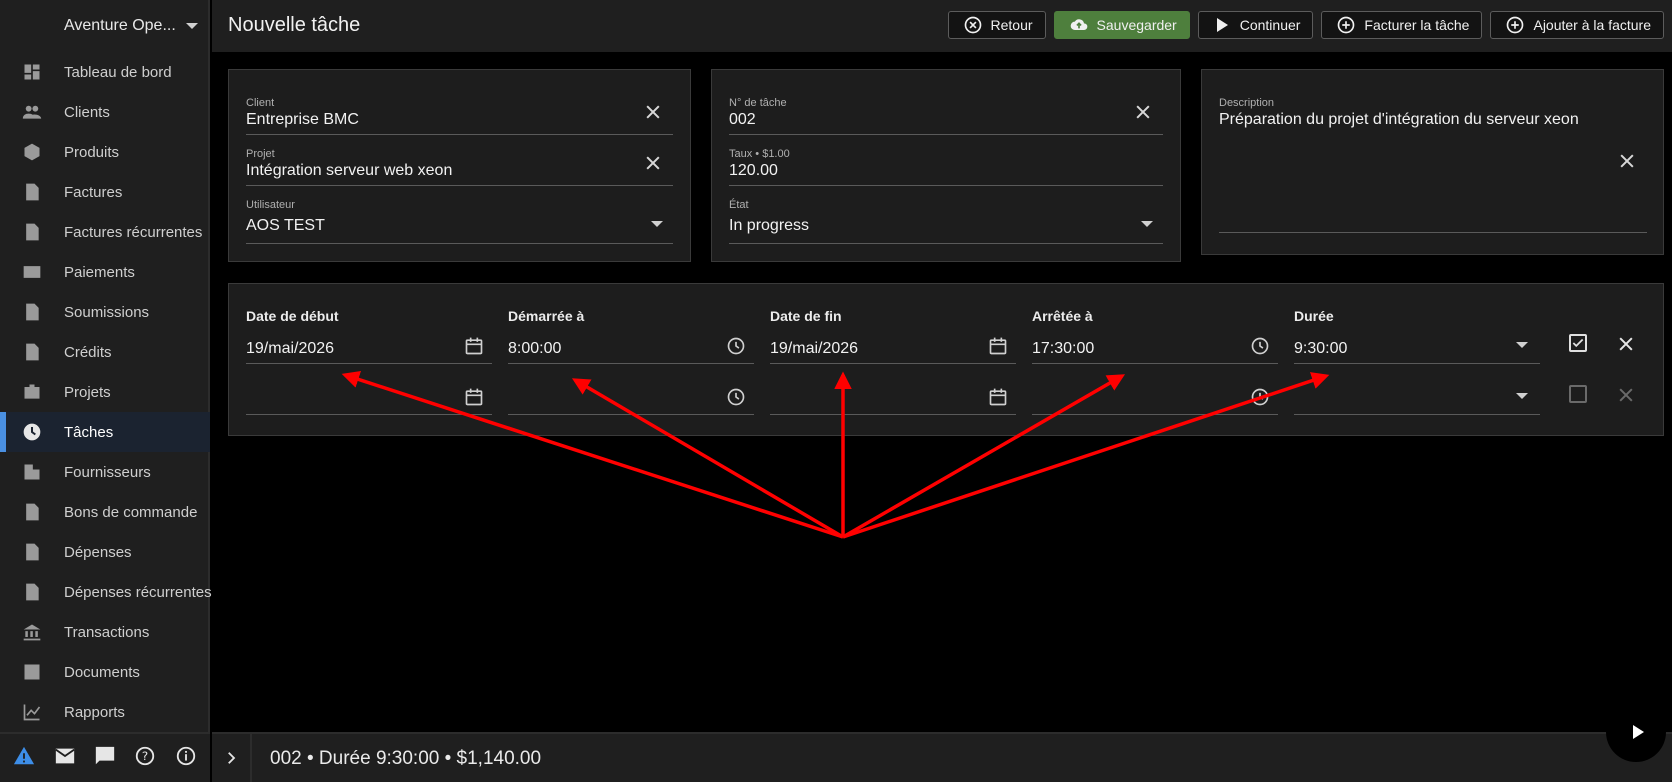 The height and width of the screenshot is (782, 1672). Describe the element at coordinates (1417, 400) in the screenshot. I see `duration-input` at that location.